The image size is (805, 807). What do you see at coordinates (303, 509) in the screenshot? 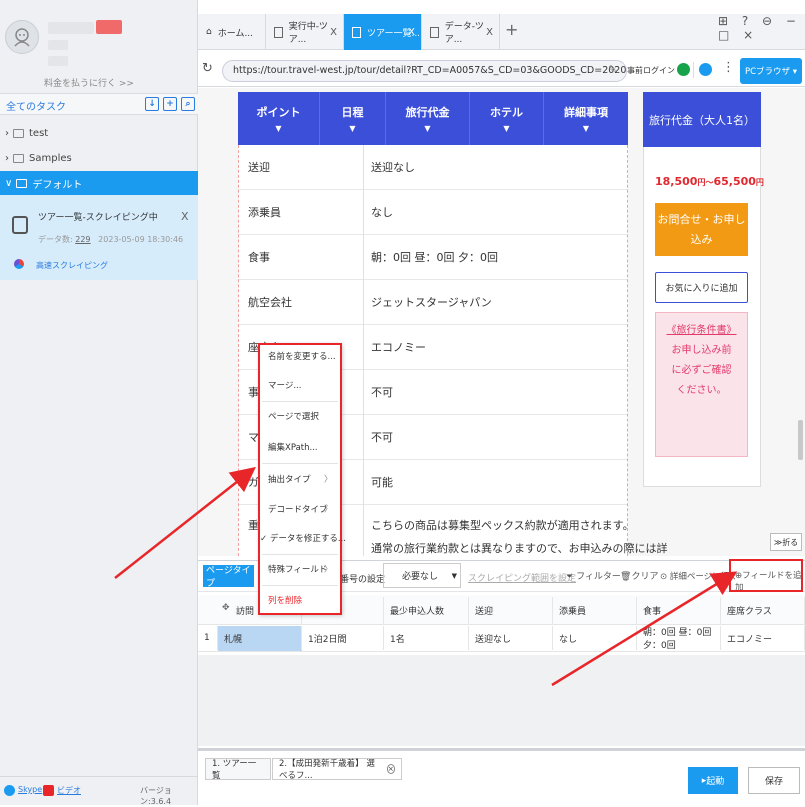
I see `menu-decode-type: デコードタイプ` at bounding box center [303, 509].